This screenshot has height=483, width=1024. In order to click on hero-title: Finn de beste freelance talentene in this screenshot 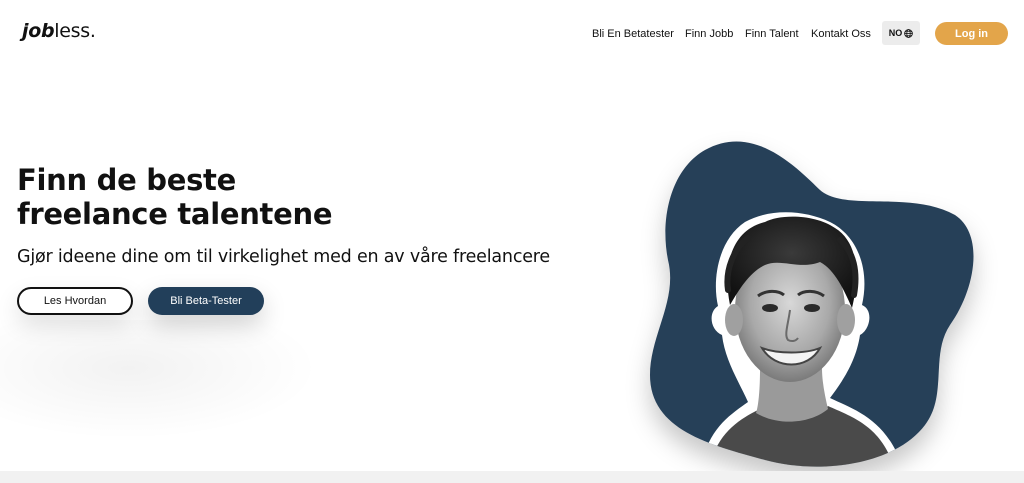, I will do `click(175, 197)`.